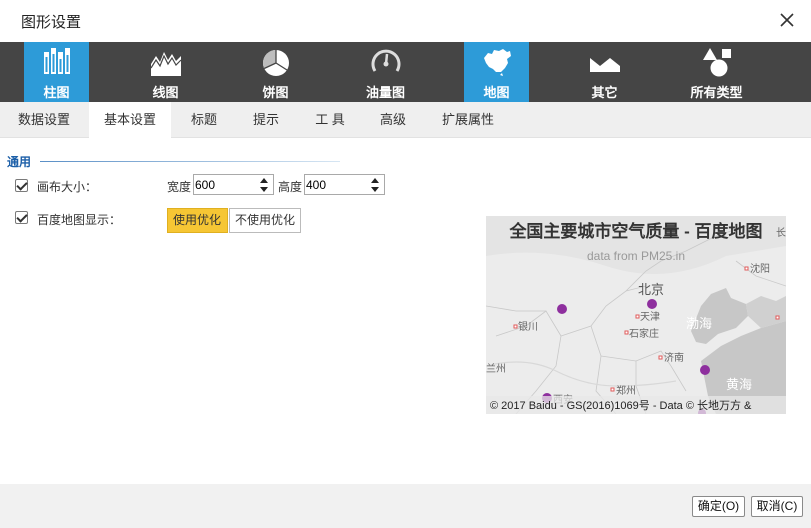 This screenshot has height=528, width=811. Describe the element at coordinates (496, 368) in the screenshot. I see `place-label: 兰州` at that location.